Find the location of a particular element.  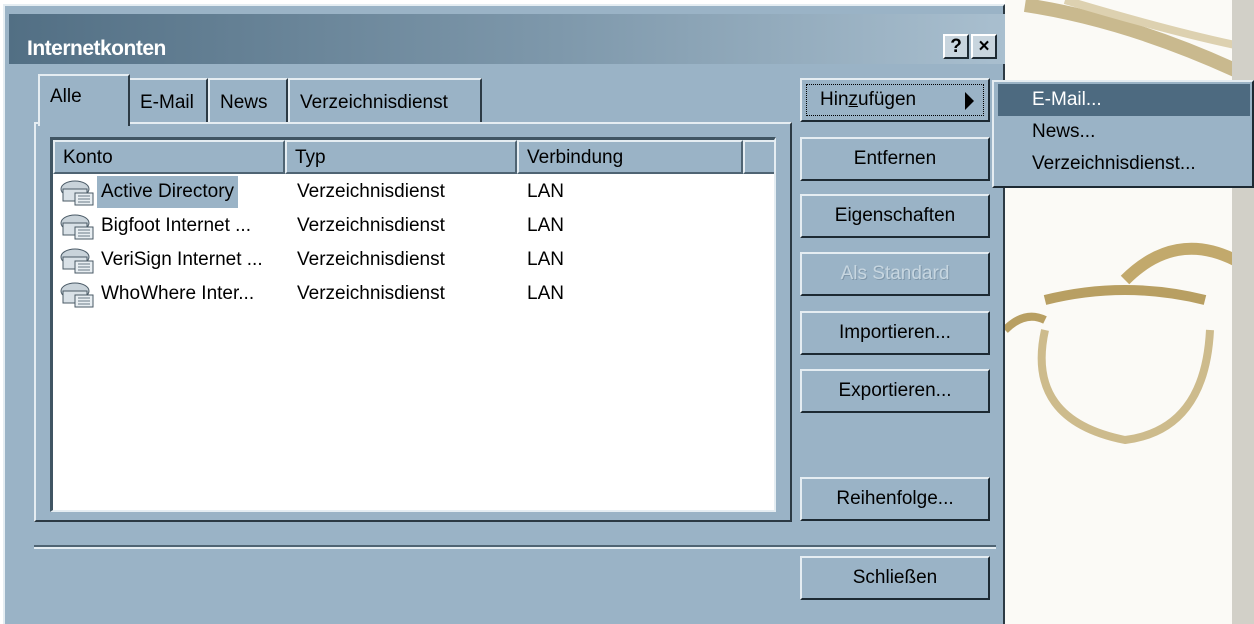

remove-button: Entfernen is located at coordinates (895, 159).